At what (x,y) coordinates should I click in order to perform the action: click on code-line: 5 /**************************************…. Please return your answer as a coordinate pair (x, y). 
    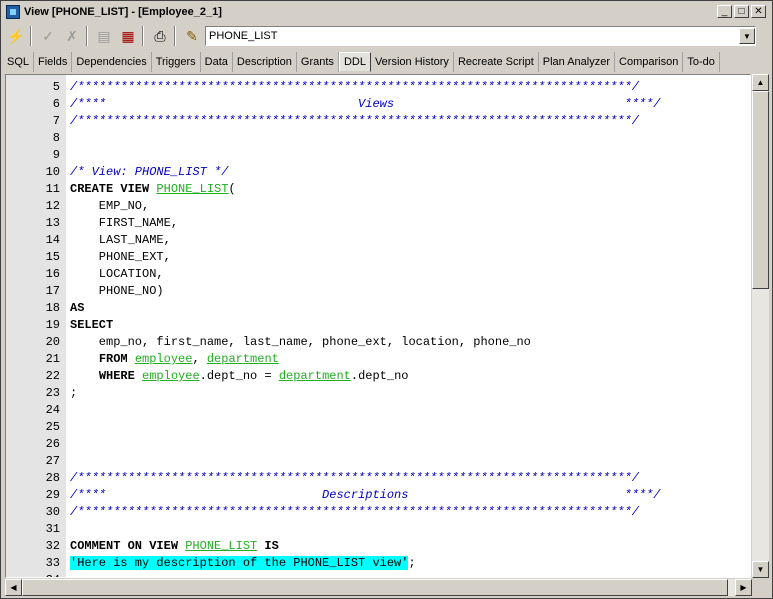
    Looking at the image, I should click on (378, 87).